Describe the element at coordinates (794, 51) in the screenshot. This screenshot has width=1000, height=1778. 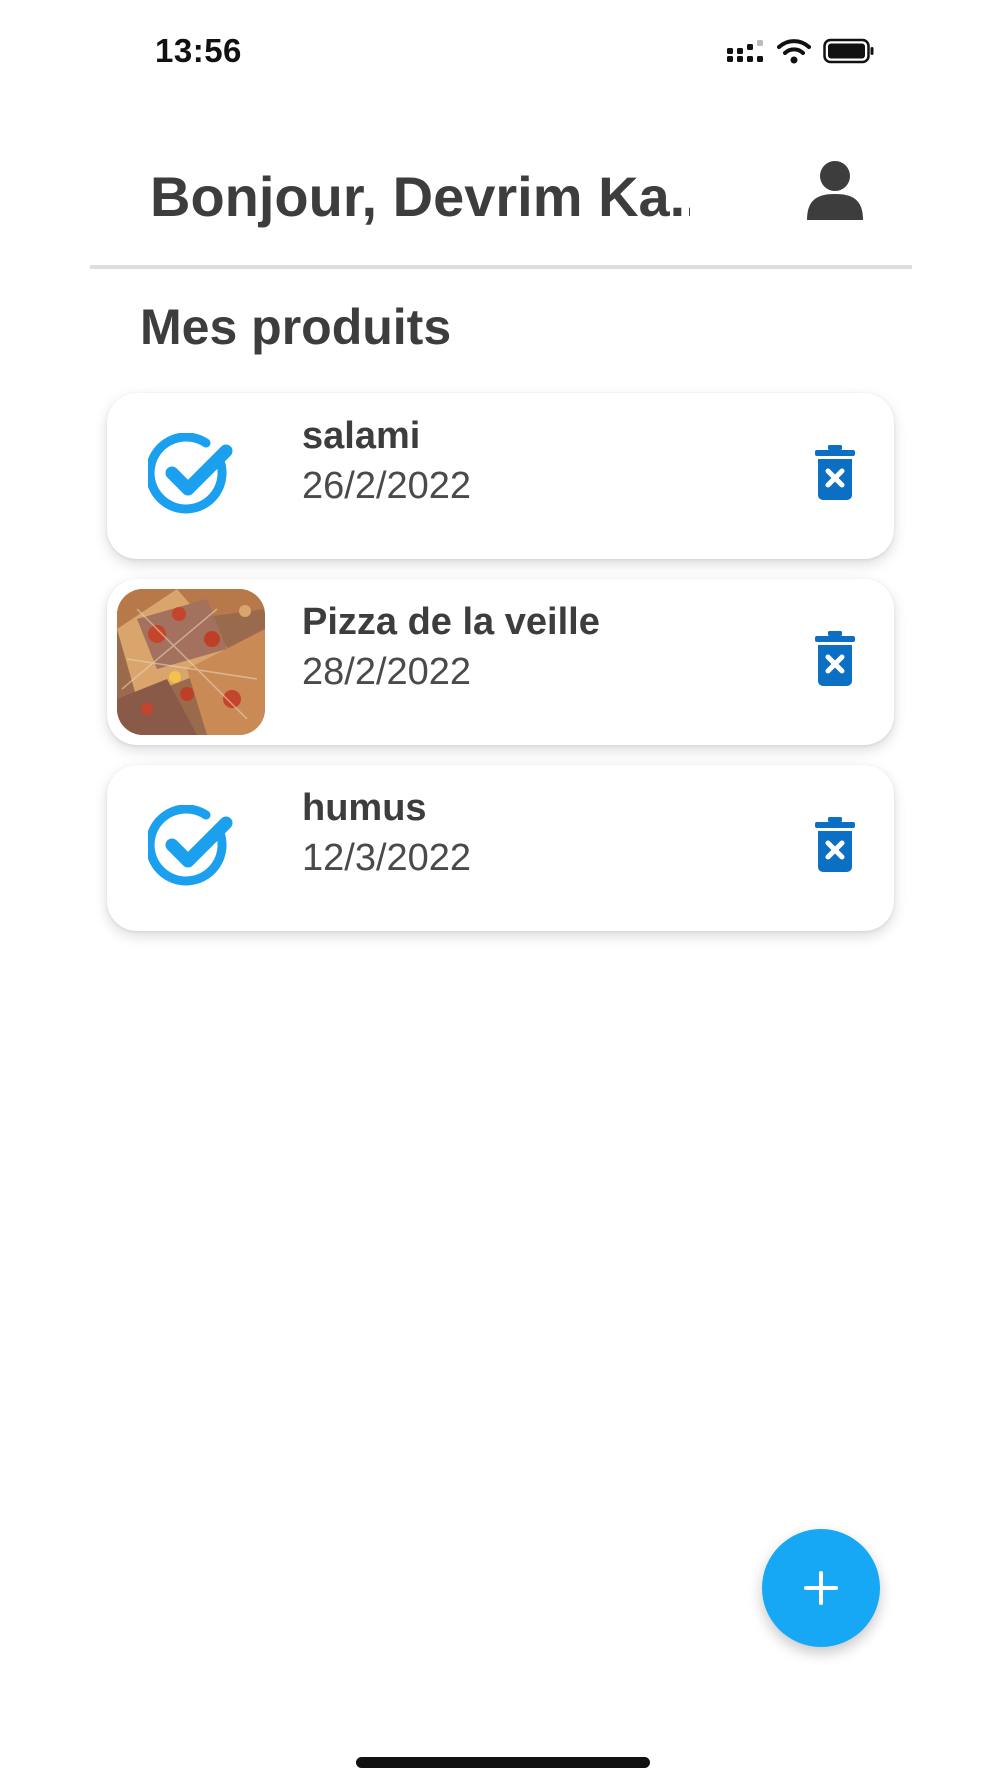
I see `wifi-icon` at that location.